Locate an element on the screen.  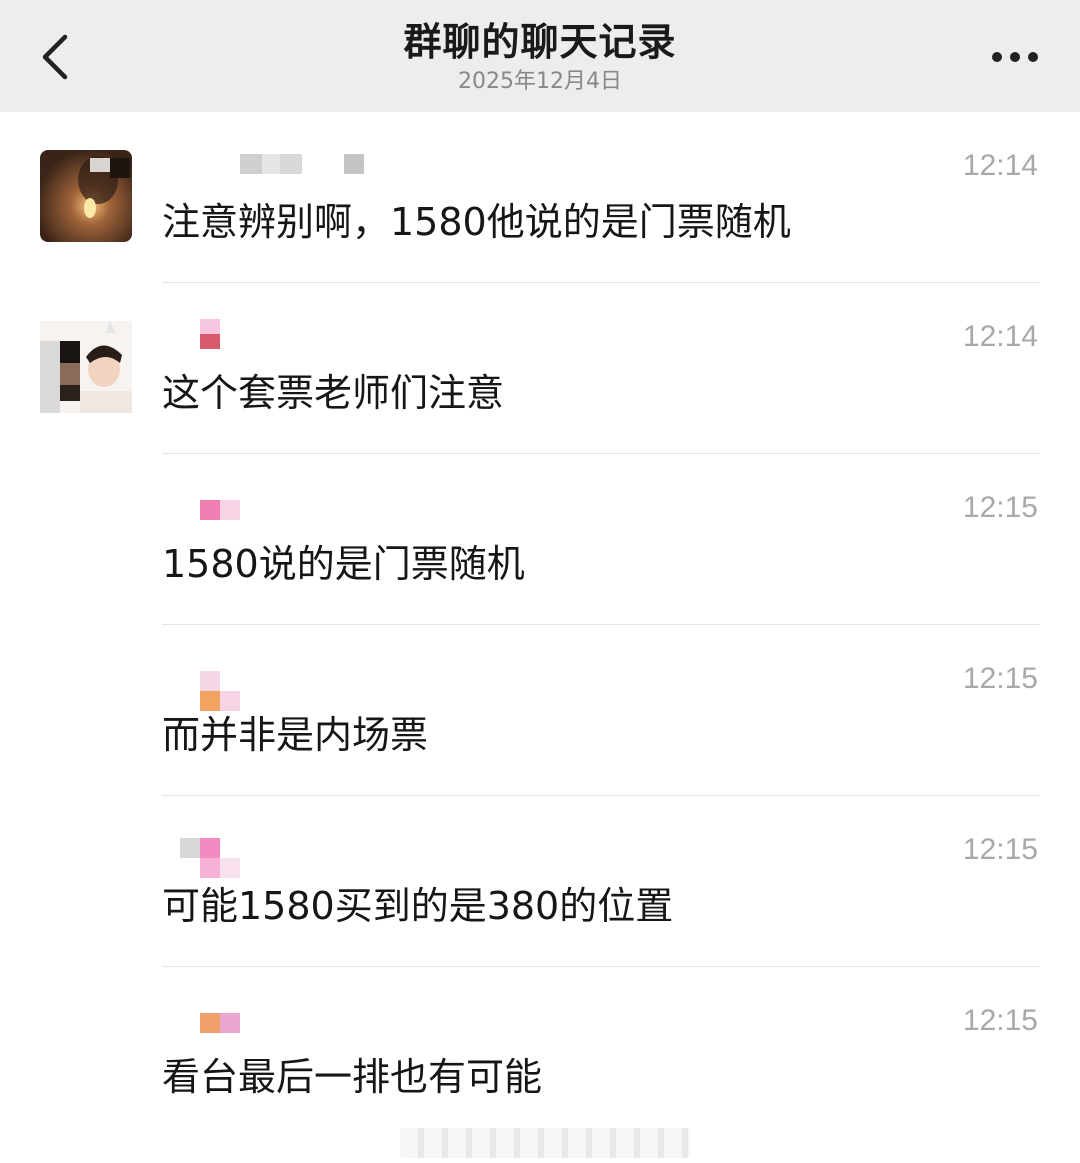
message-item: 12:14 注意辨别啊，1580他说的是门票随机 is located at coordinates (540, 197).